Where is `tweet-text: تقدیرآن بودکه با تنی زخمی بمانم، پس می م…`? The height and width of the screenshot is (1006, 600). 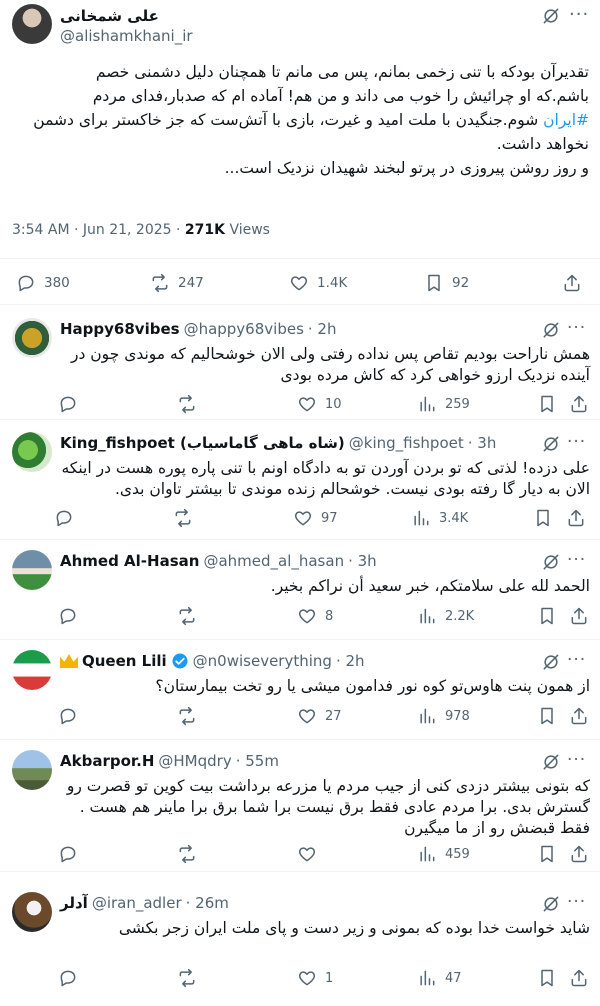
tweet-text: تقدیرآن بودکه با تنی زخمی بمانم، پس می م… is located at coordinates (301, 120).